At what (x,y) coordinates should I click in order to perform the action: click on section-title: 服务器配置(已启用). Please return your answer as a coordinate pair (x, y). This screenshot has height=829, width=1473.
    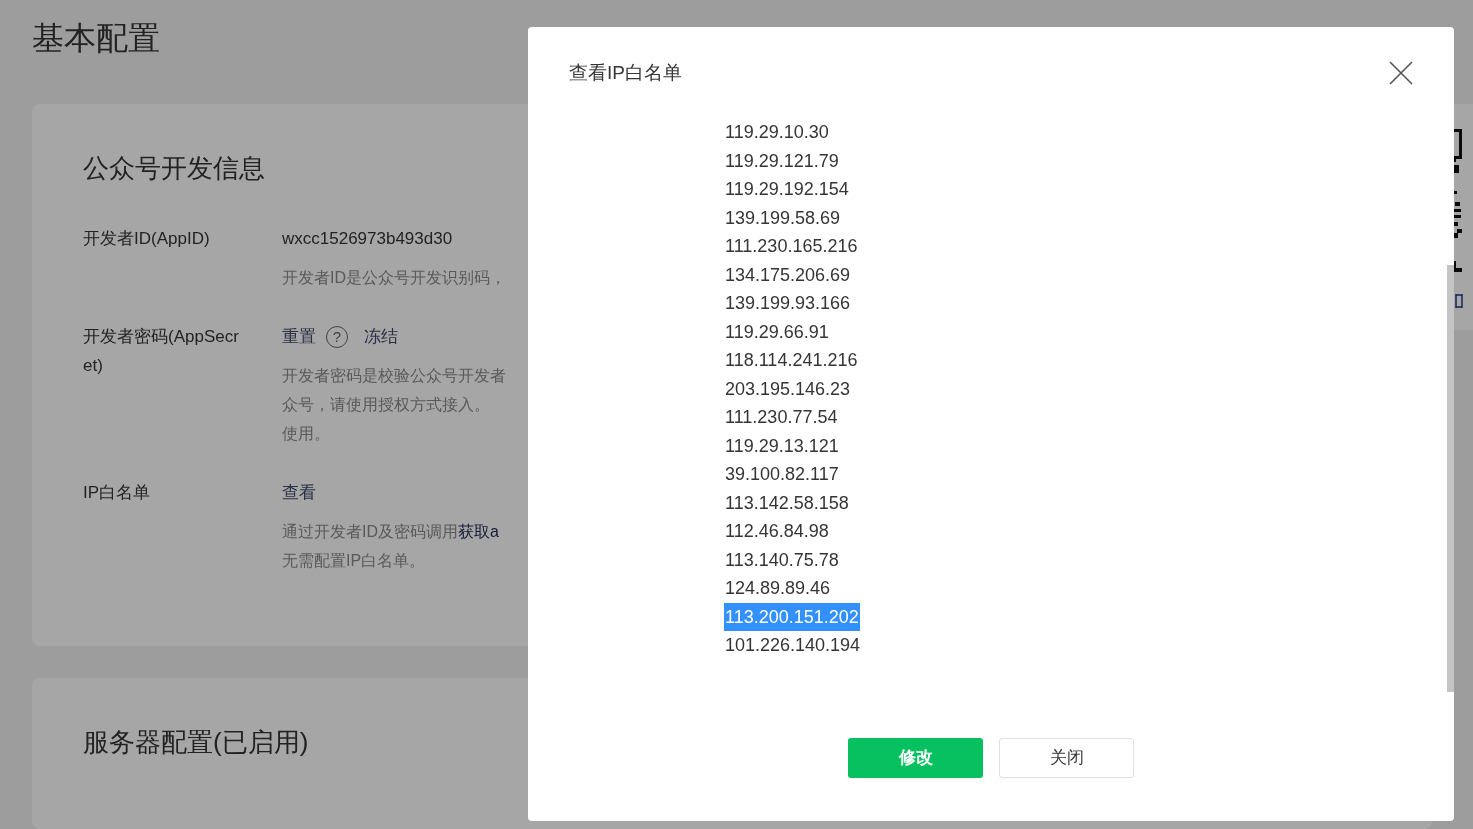
    Looking at the image, I should click on (196, 742).